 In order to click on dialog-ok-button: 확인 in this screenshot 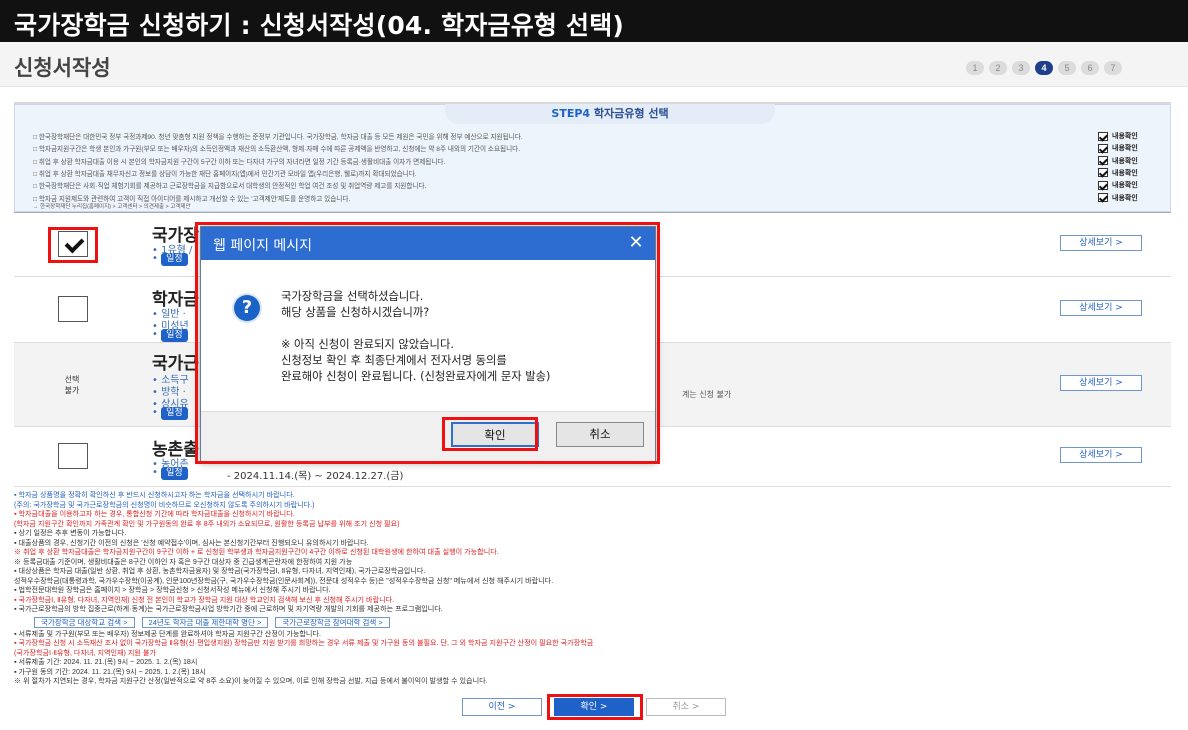, I will do `click(495, 434)`.